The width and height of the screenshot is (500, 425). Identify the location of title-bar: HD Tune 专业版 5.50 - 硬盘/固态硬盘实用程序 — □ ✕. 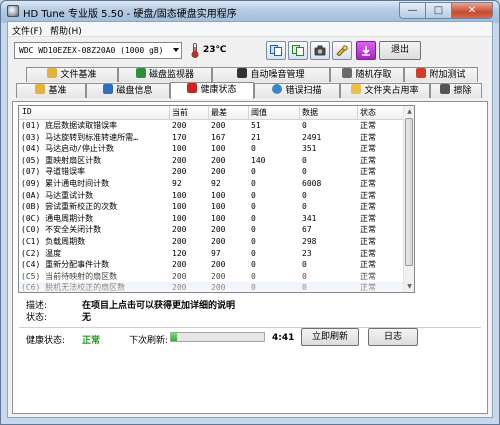
(250, 11).